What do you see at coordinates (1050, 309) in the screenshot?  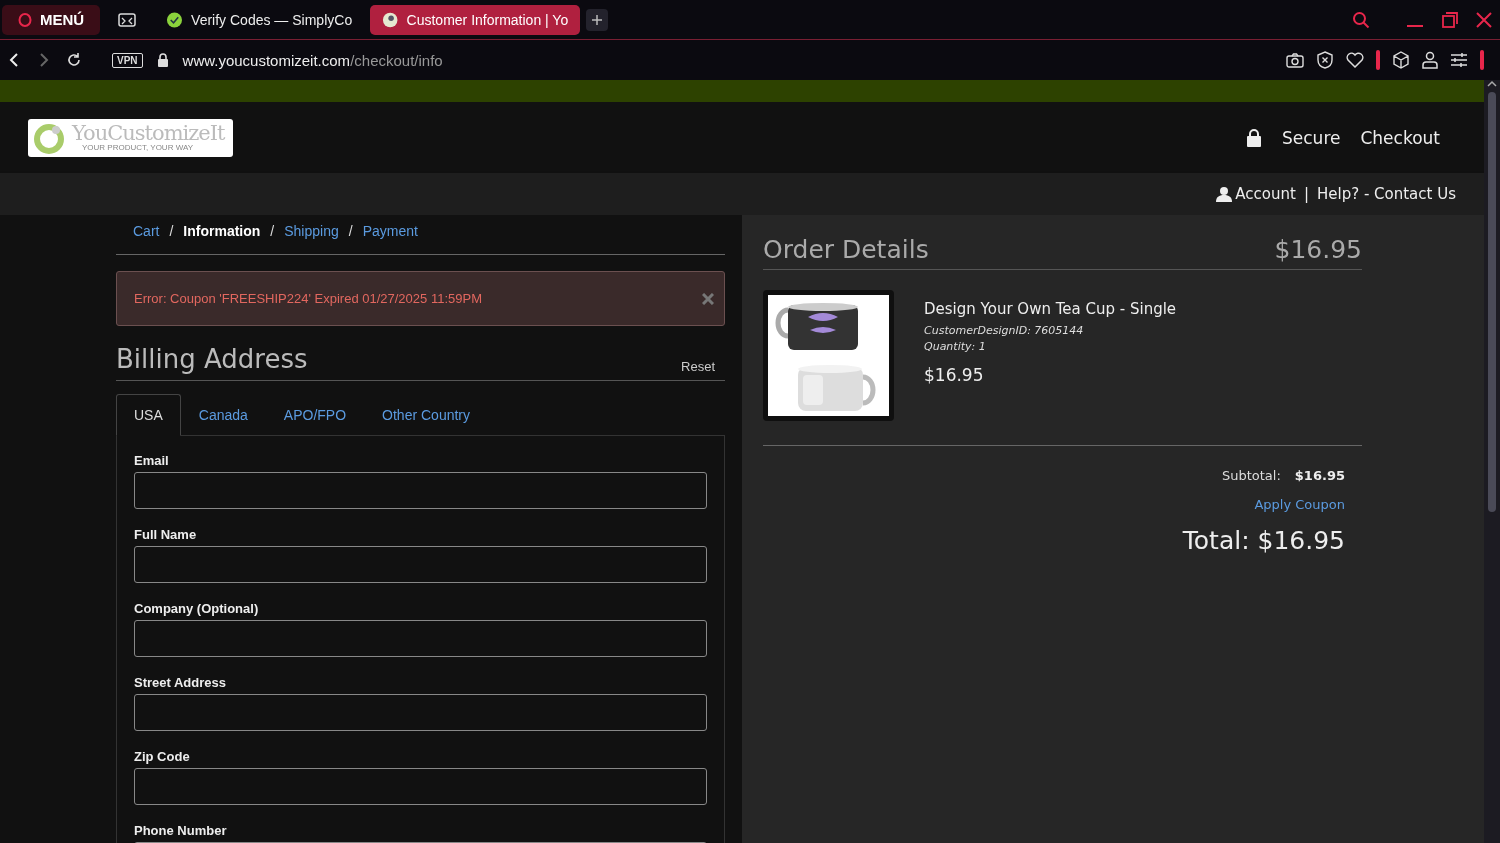 I see `product-name: Design Your Own Tea Cup - Single` at bounding box center [1050, 309].